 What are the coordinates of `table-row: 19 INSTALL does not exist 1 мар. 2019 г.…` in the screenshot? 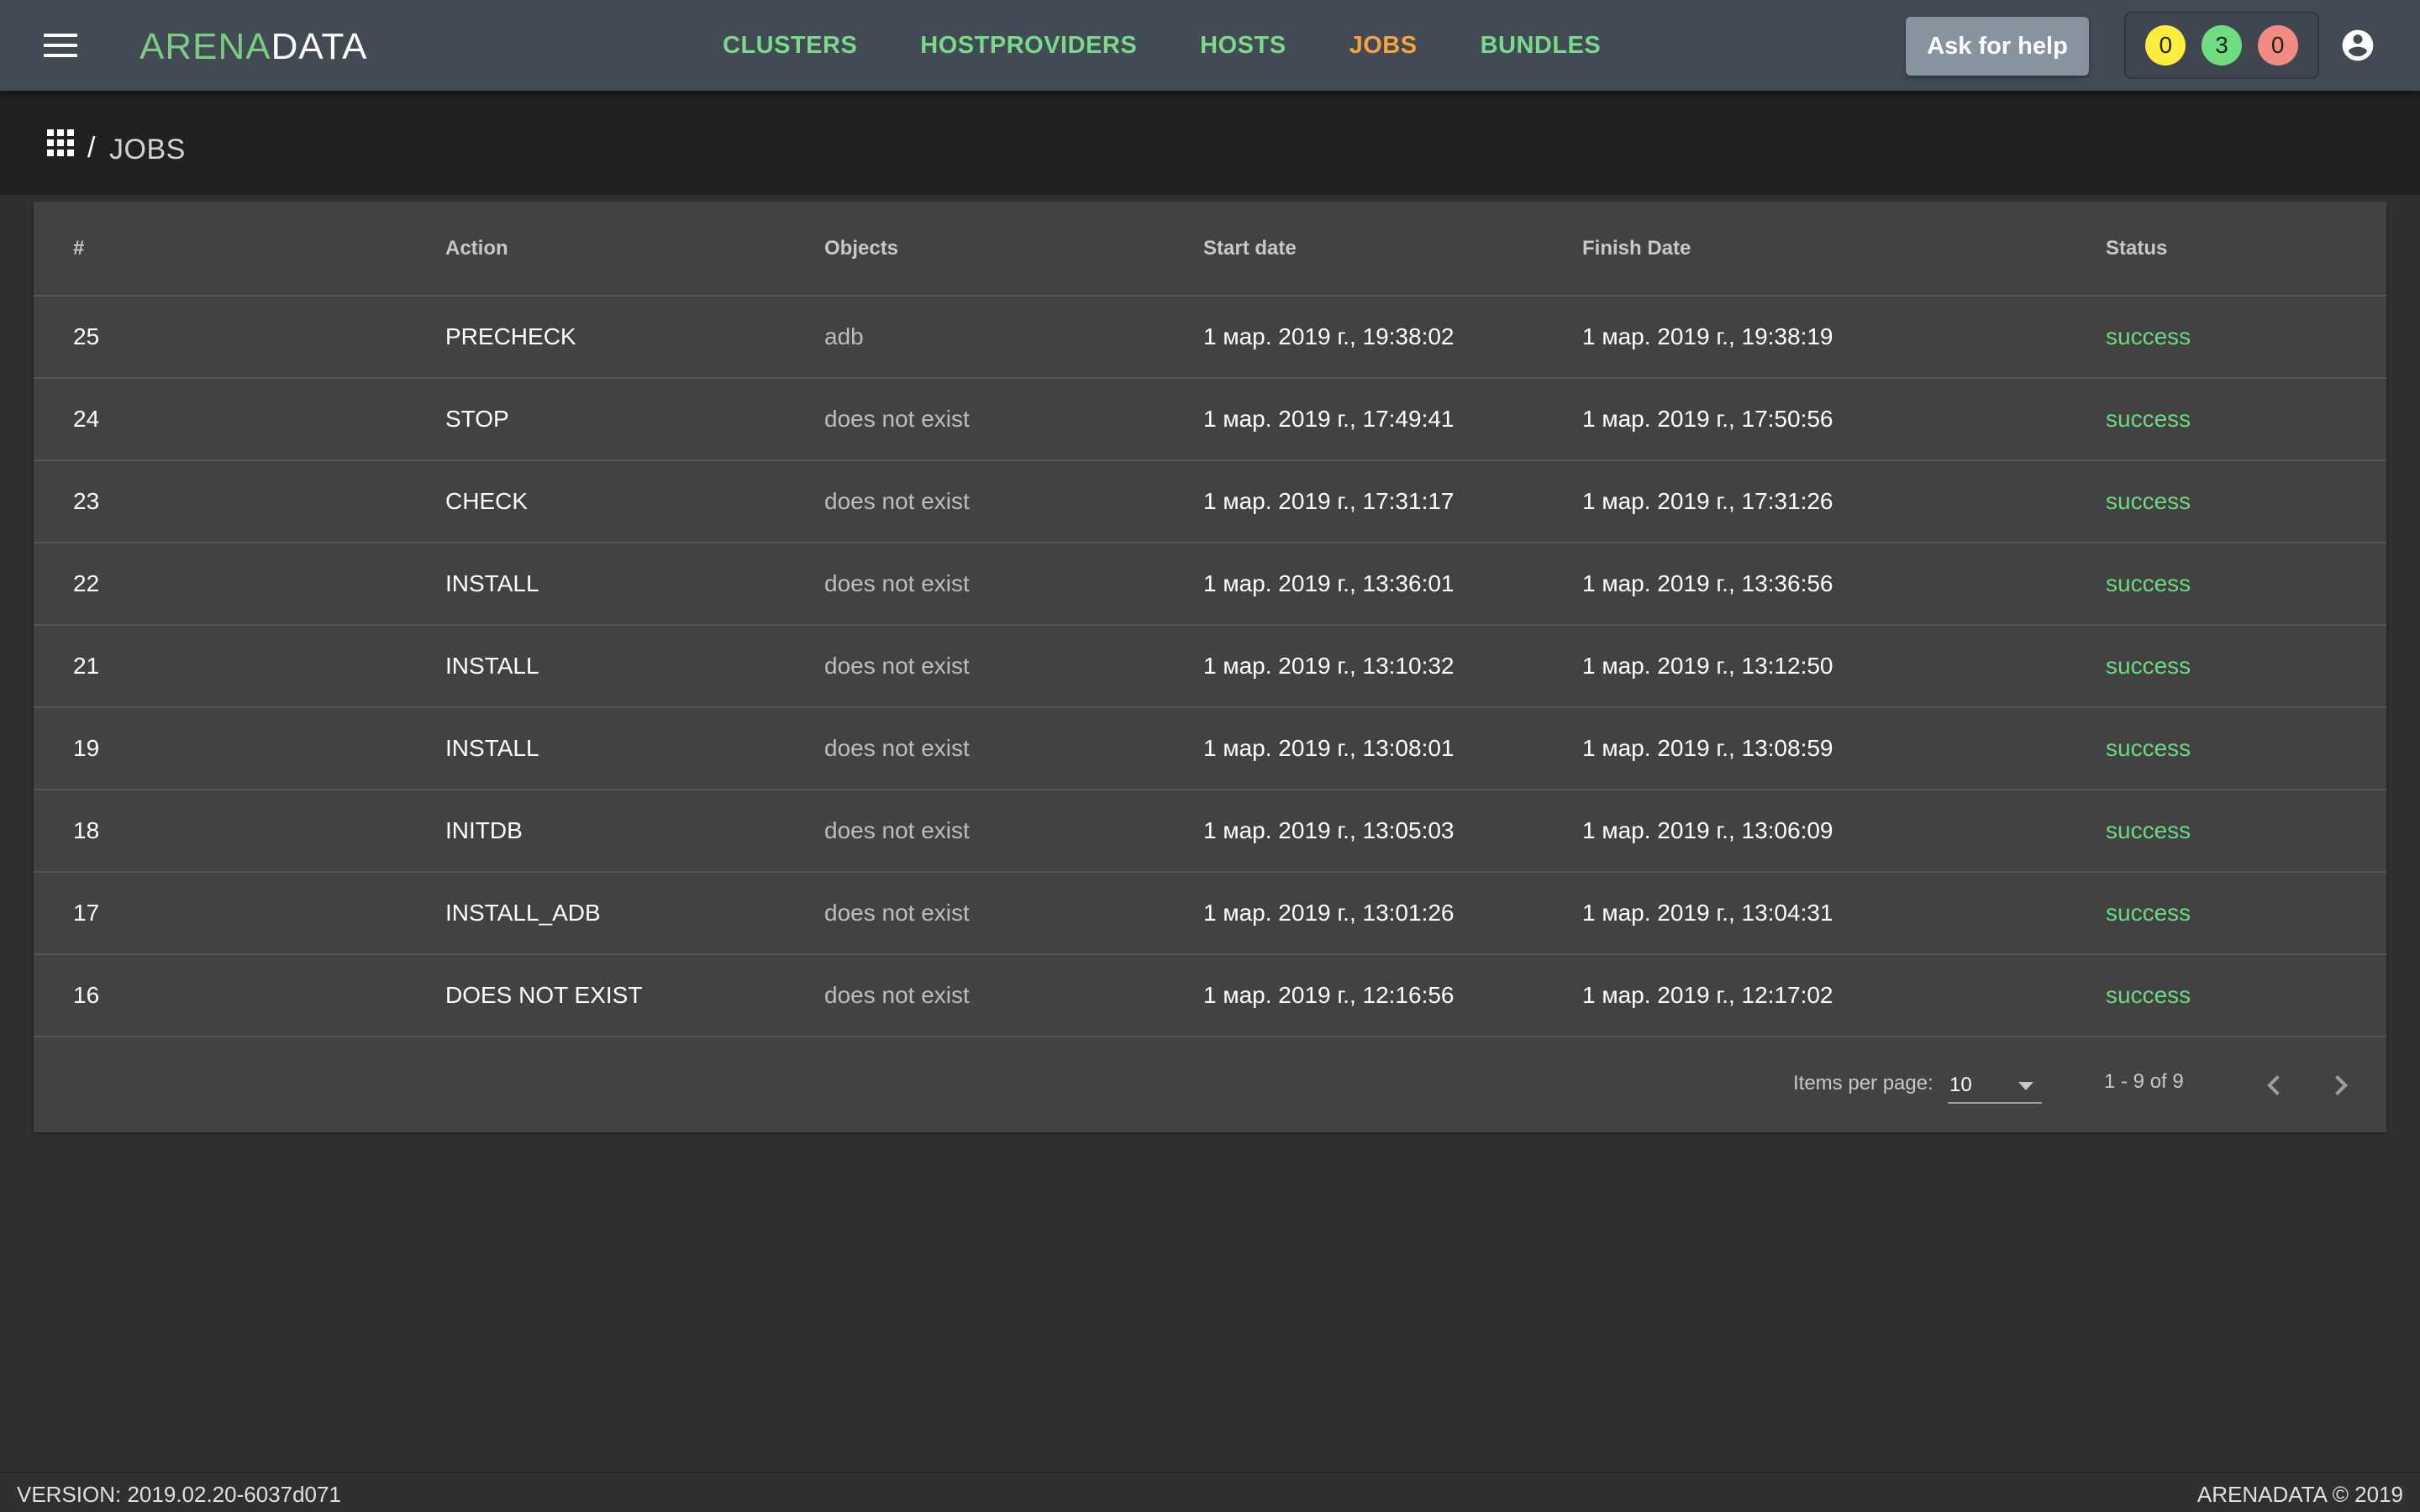 It's located at (1210, 748).